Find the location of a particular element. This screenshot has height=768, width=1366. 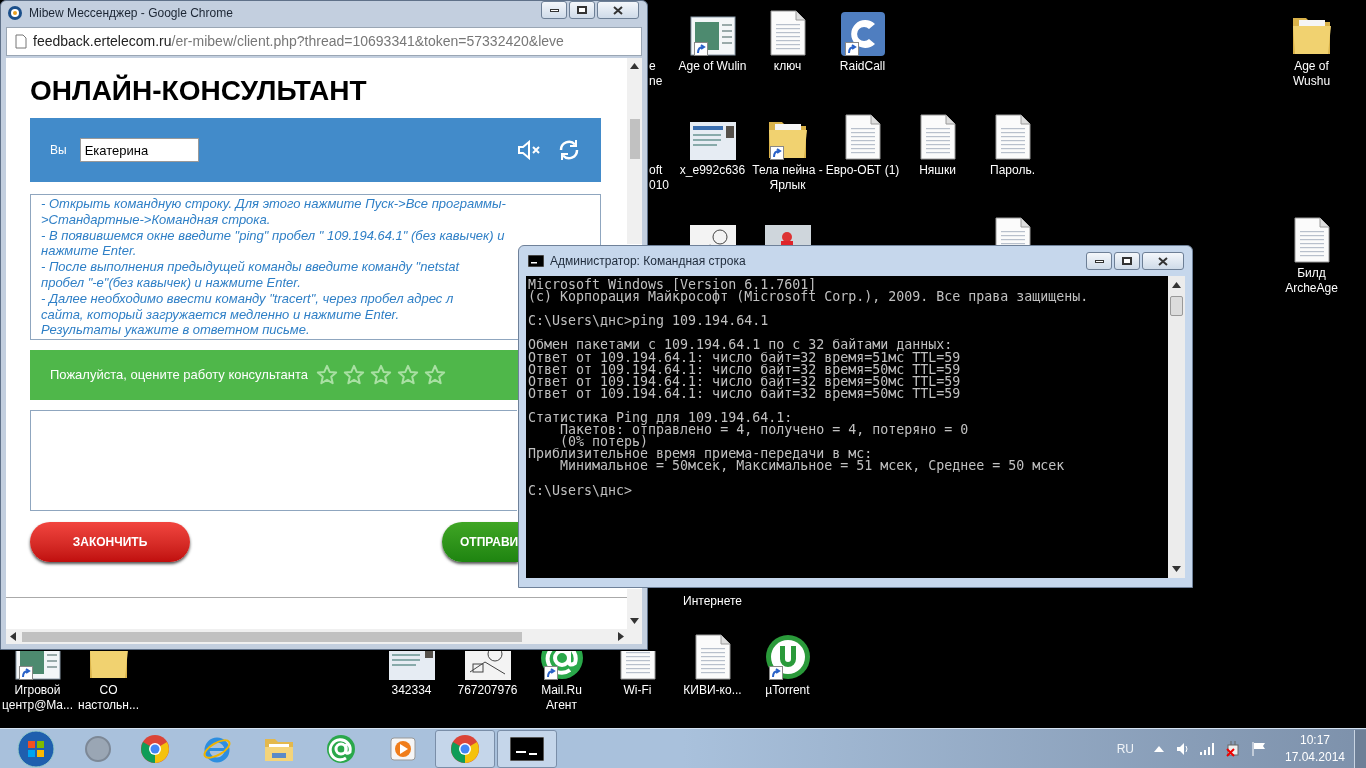

address-bar: feedback.ertelecom.ru/er-mibew/client.php?thread=10693341&token=57332420&leve is located at coordinates (324, 41).